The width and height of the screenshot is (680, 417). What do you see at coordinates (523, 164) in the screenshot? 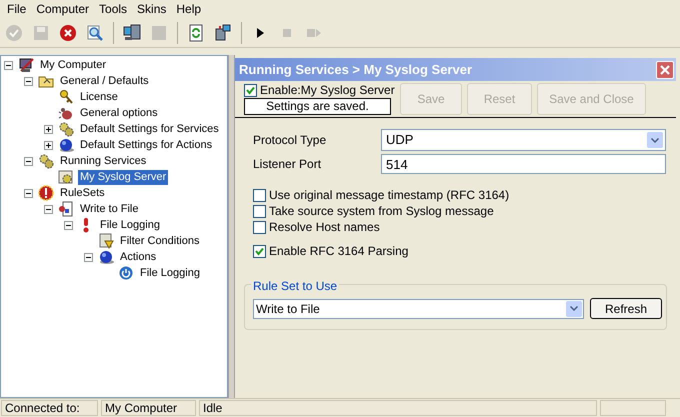
I see `port-field: 514` at bounding box center [523, 164].